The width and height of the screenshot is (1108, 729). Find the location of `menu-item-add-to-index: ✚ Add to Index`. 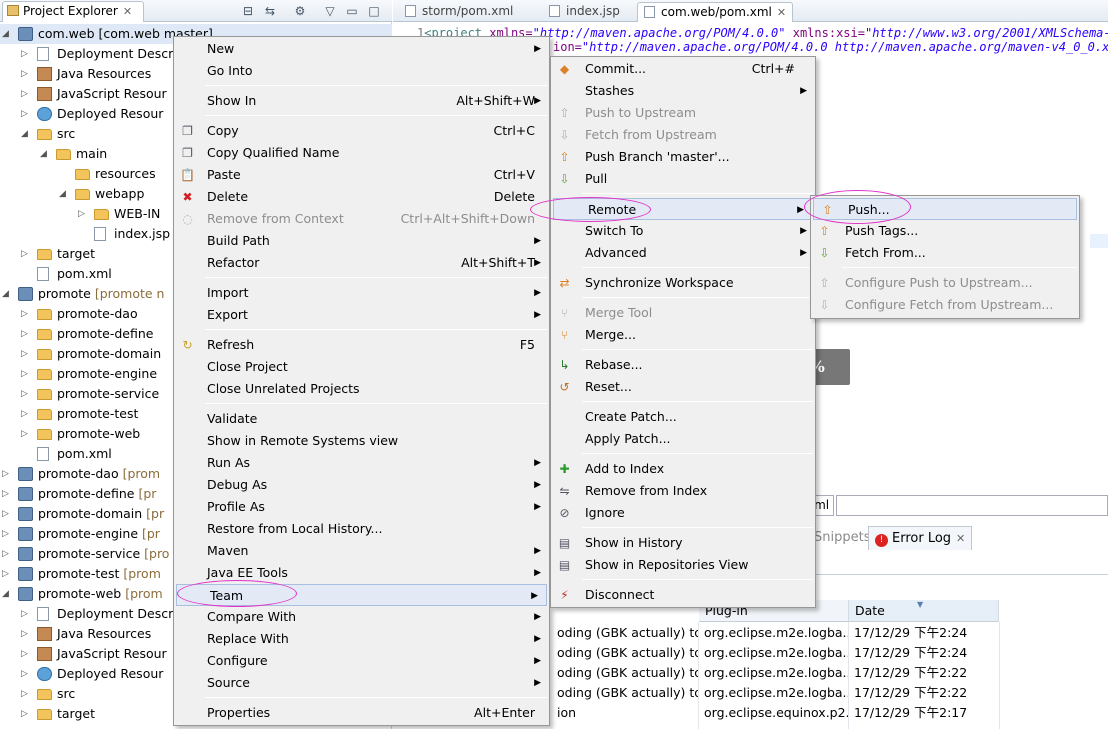

menu-item-add-to-index: ✚ Add to Index is located at coordinates (683, 469).